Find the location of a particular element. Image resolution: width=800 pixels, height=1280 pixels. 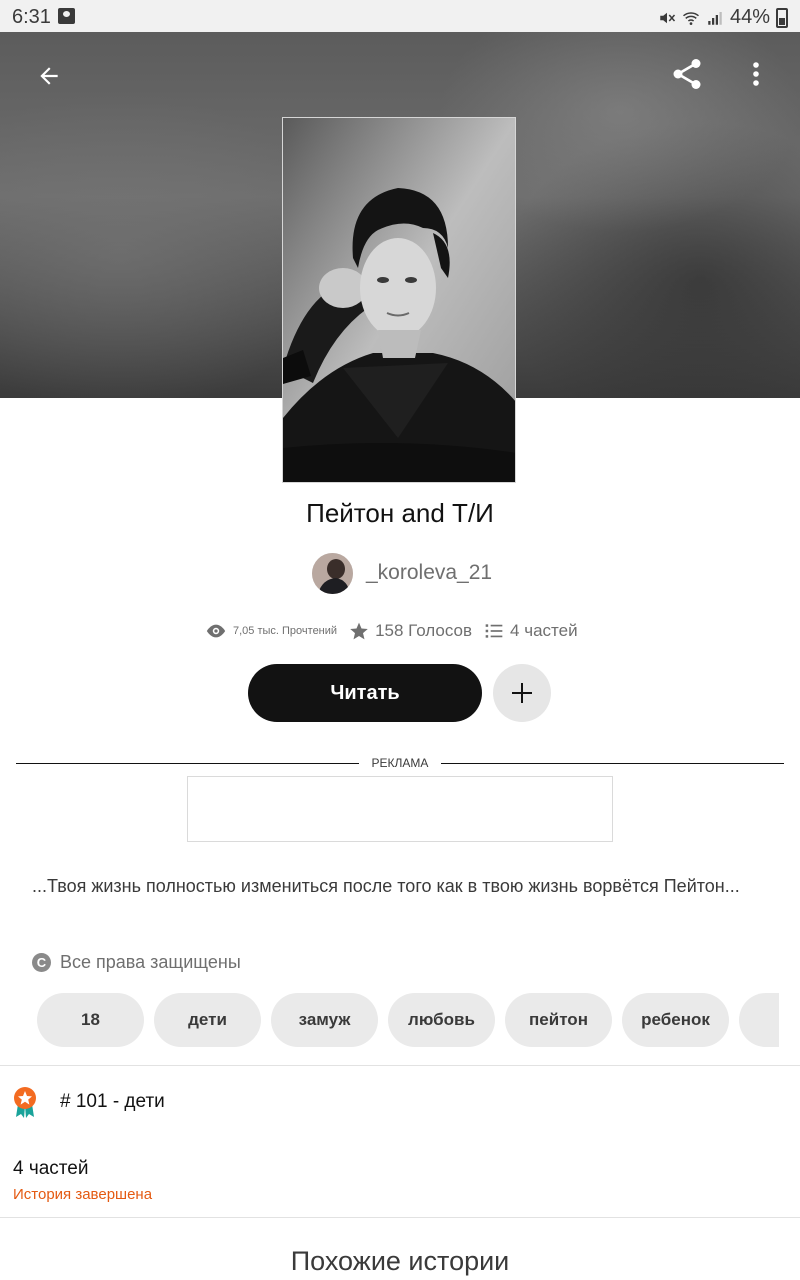

table-of-contents-count: 4 частей is located at coordinates (50, 1169).